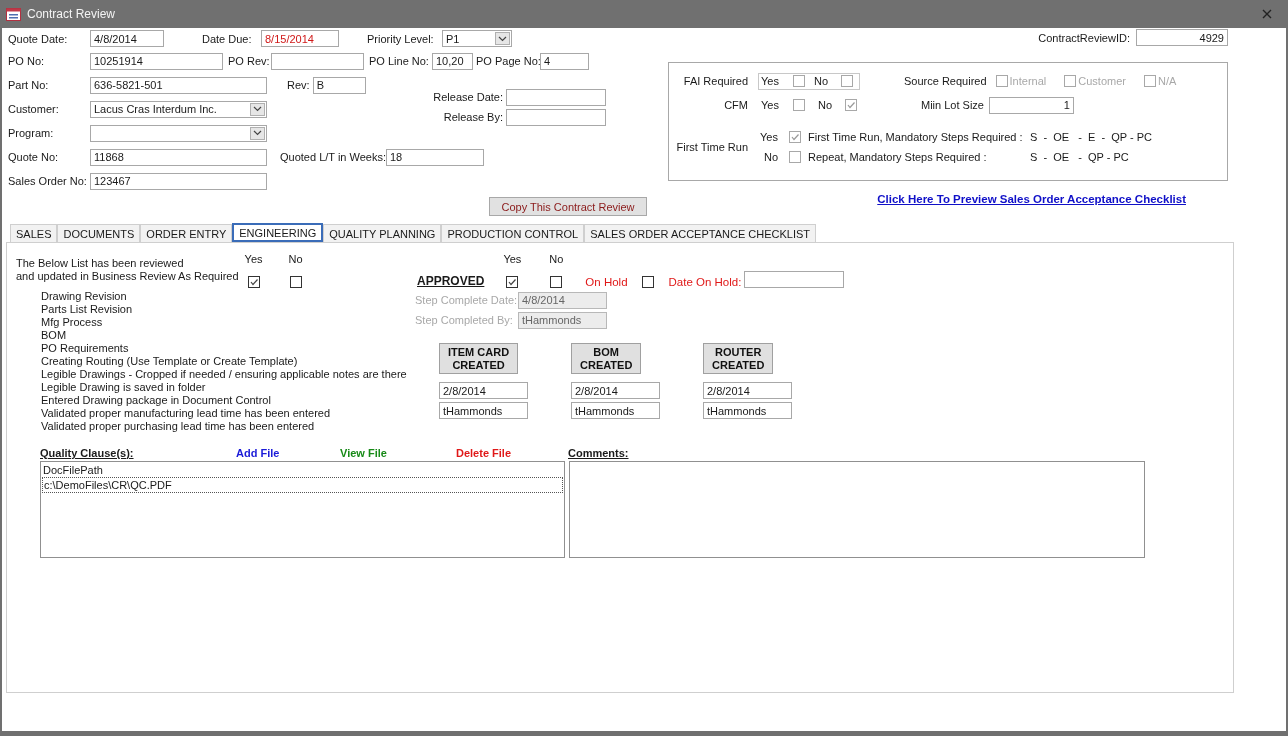 This screenshot has width=1288, height=736. I want to click on field-label: Release By:, so click(472, 117).